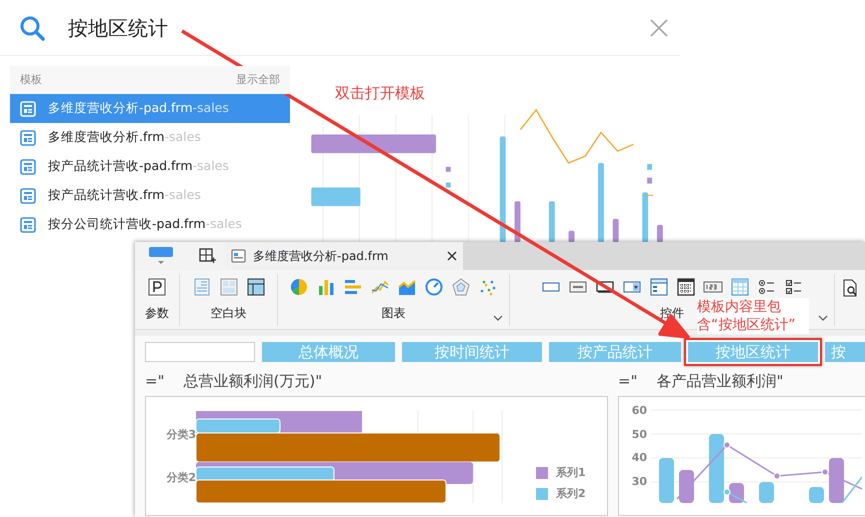 Image resolution: width=865 pixels, height=517 pixels. I want to click on search-icon, so click(32, 28).